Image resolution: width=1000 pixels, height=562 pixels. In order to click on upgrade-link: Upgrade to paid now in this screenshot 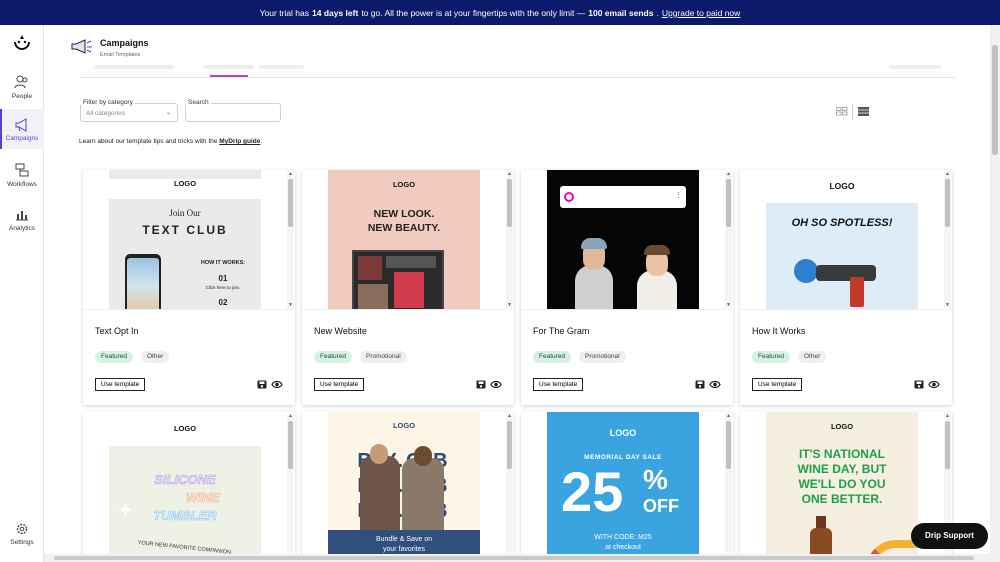, I will do `click(701, 13)`.